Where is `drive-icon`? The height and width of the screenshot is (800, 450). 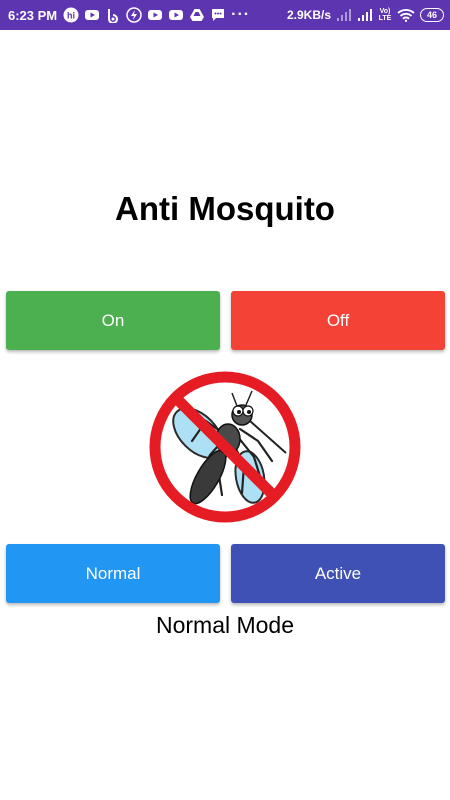
drive-icon is located at coordinates (197, 15).